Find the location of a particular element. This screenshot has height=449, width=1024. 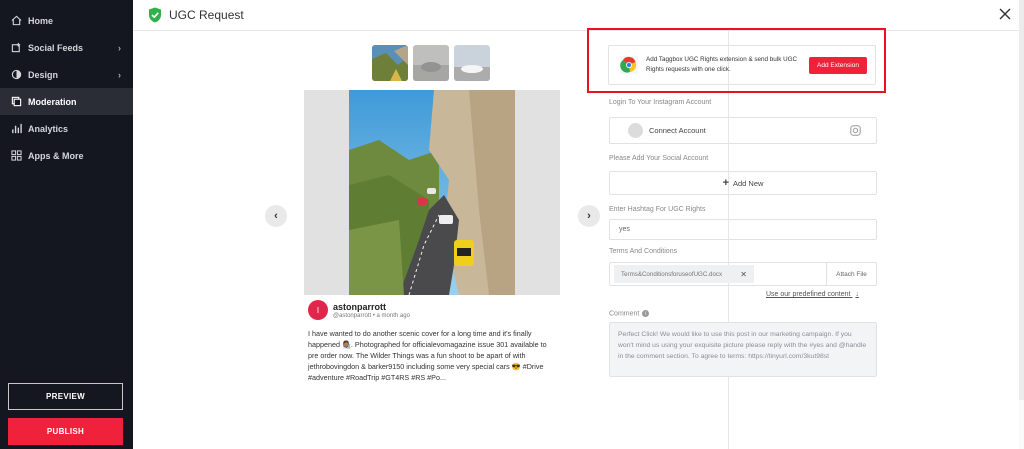

remove-file-icon: ✕ is located at coordinates (743, 274).